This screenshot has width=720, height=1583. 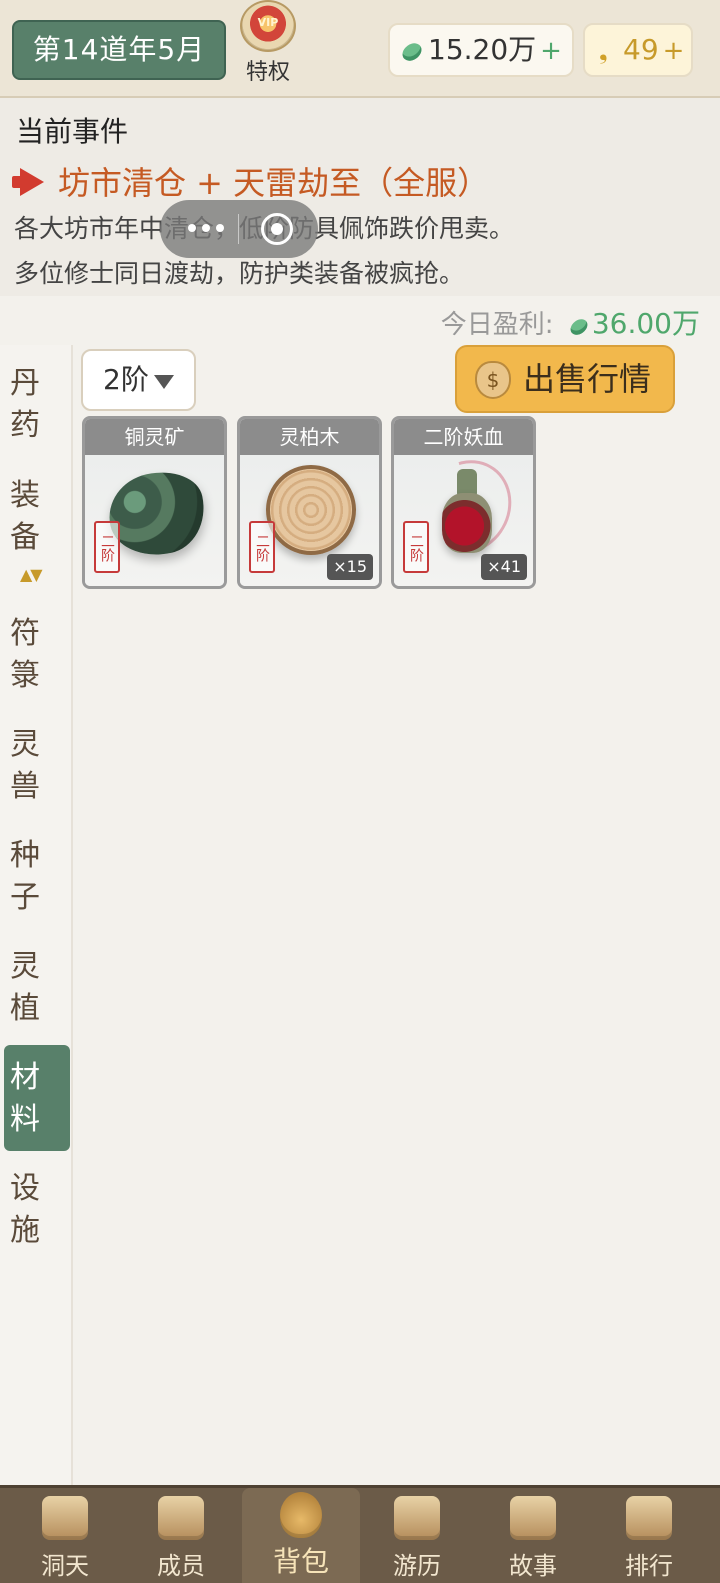 I want to click on category-equipment: 装备, so click(x=37, y=517).